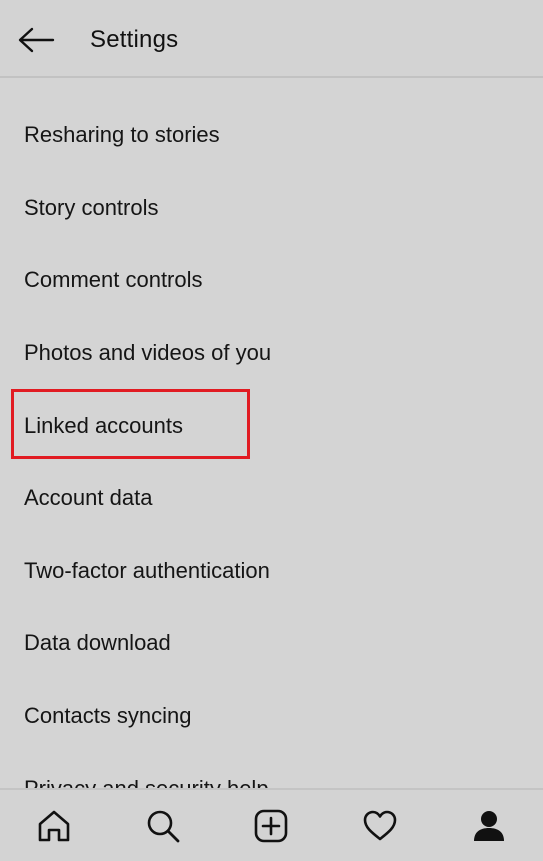 Image resolution: width=543 pixels, height=861 pixels. Describe the element at coordinates (271, 770) in the screenshot. I see `settings-item-privacy-and-security-help: Privacy and security help` at that location.